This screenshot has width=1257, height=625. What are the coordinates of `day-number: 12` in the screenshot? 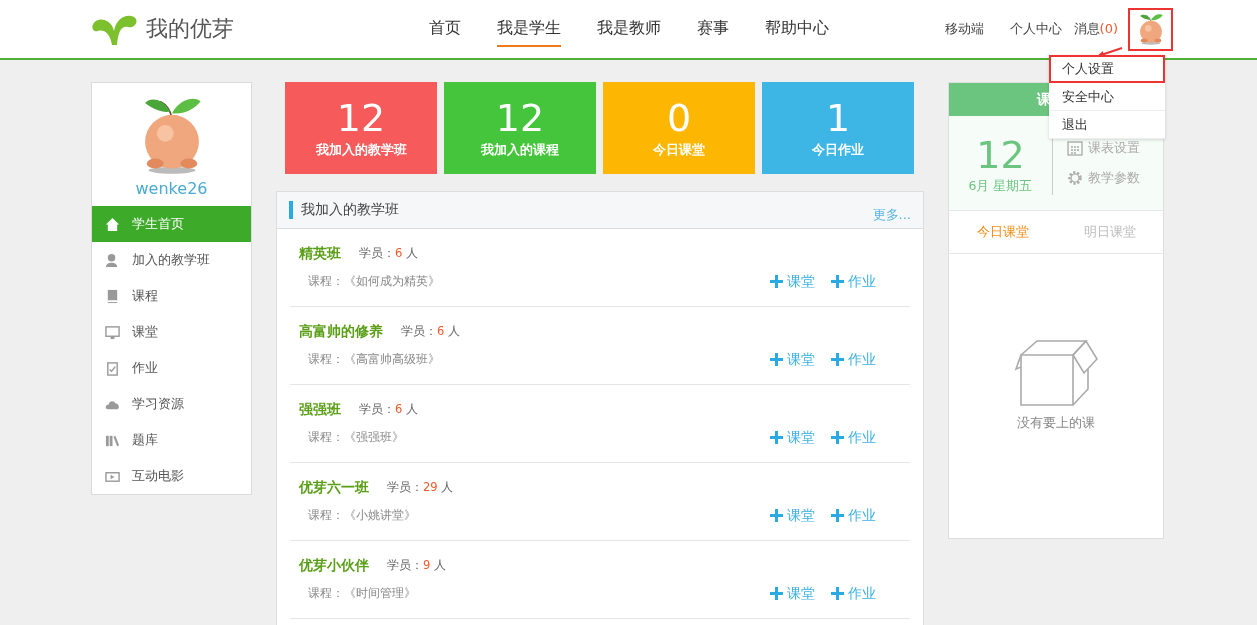 It's located at (1000, 154).